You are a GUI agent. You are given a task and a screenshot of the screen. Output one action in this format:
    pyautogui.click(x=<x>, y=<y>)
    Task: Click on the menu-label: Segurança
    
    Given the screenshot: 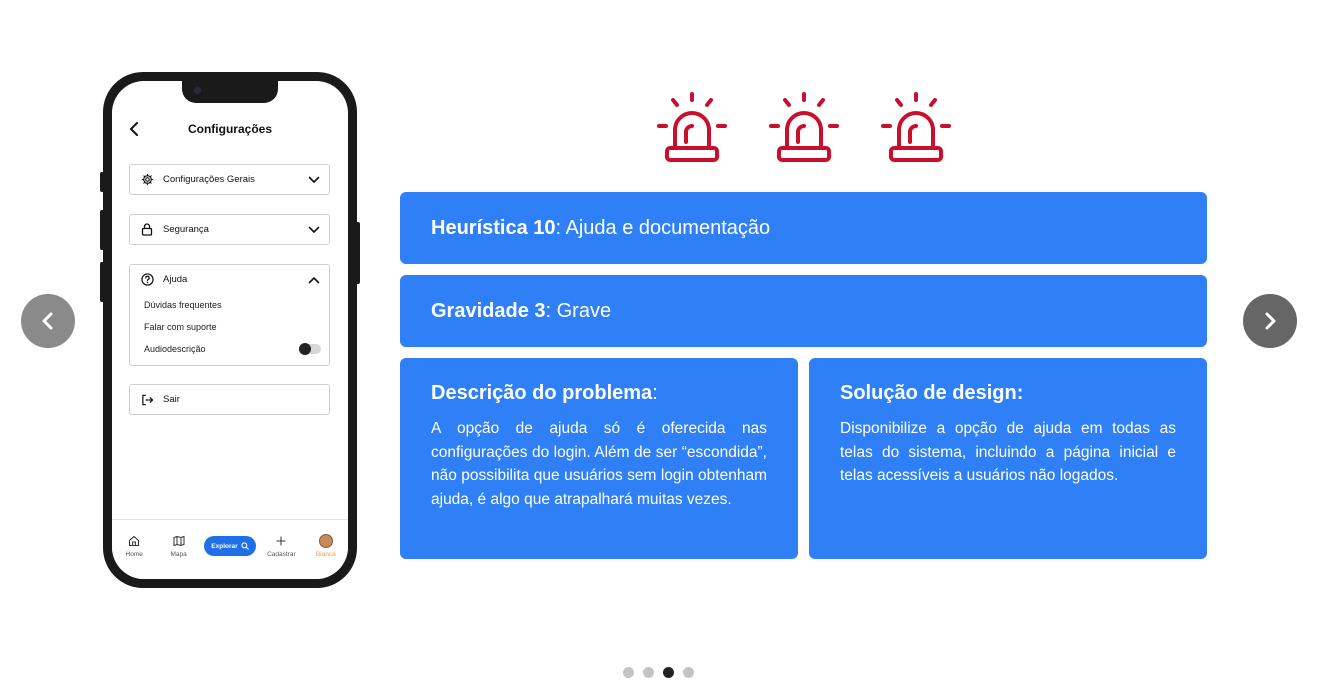 What is the action you would take?
    pyautogui.click(x=186, y=229)
    